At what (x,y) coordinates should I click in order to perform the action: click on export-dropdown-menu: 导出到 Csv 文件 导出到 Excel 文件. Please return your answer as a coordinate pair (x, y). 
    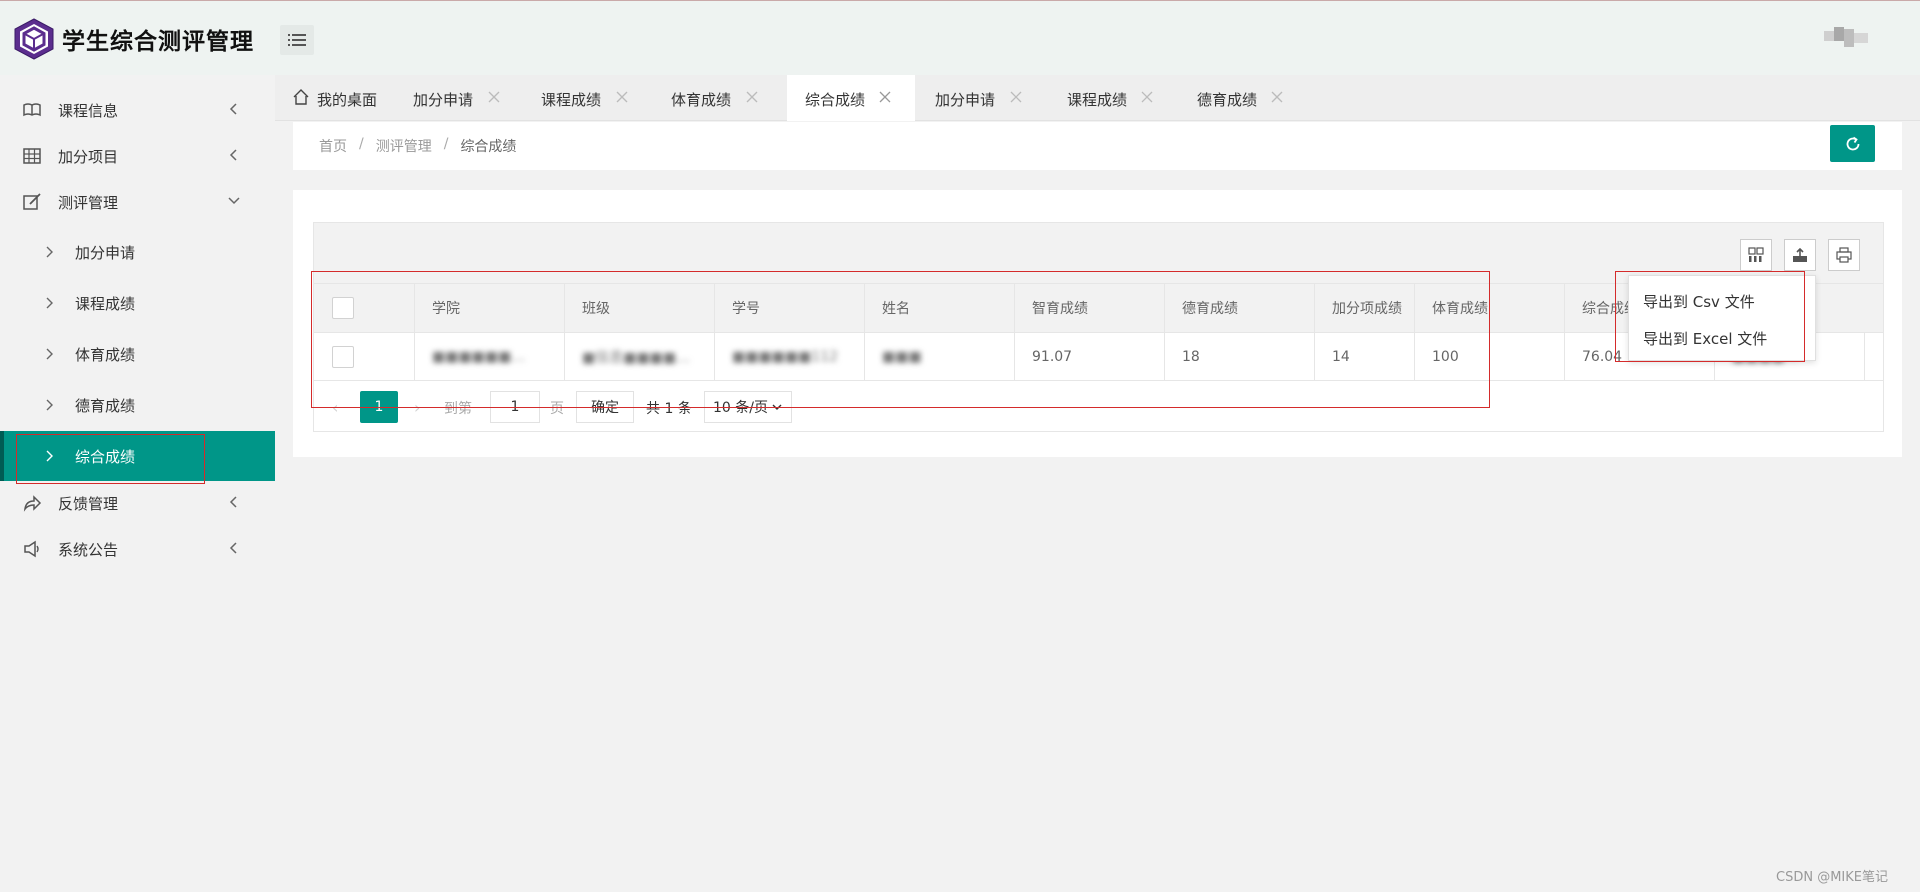
    Looking at the image, I should click on (1722, 318).